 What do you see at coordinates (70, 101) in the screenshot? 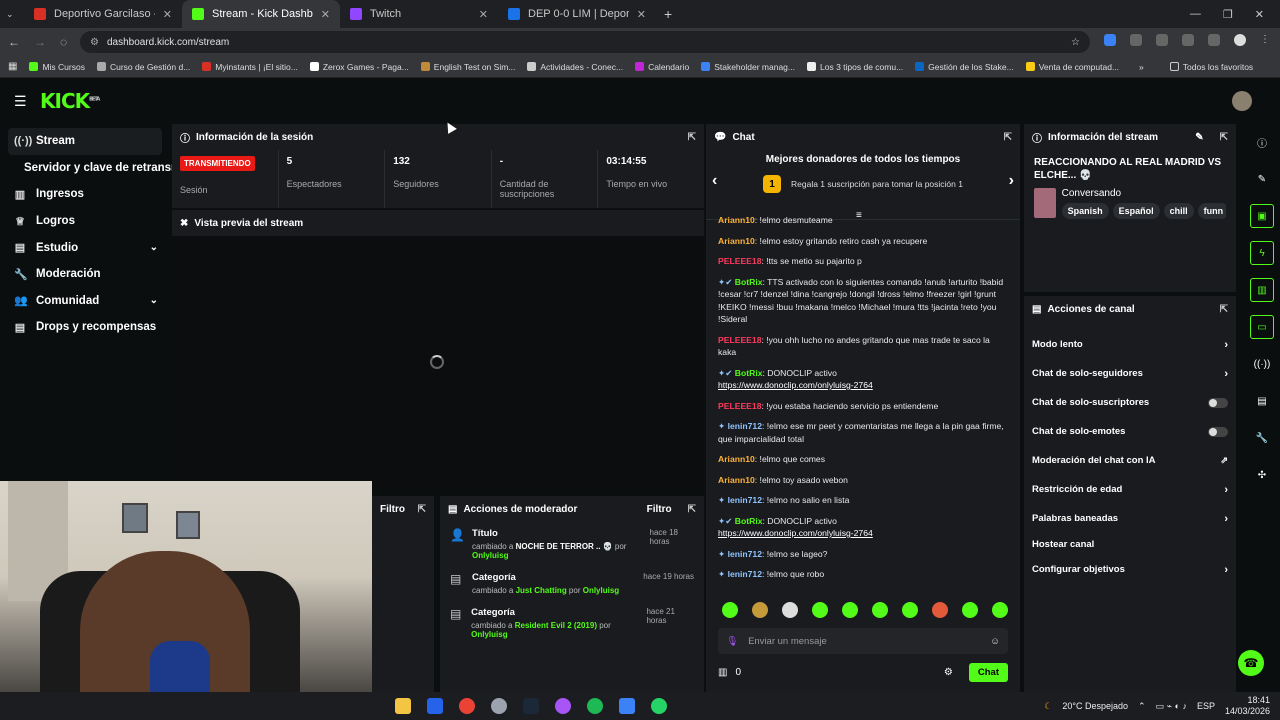
I see `kick-logo: KICKBETA` at bounding box center [70, 101].